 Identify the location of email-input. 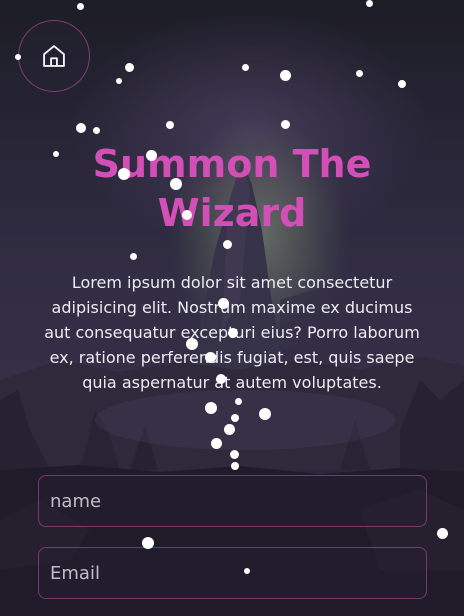
(232, 573).